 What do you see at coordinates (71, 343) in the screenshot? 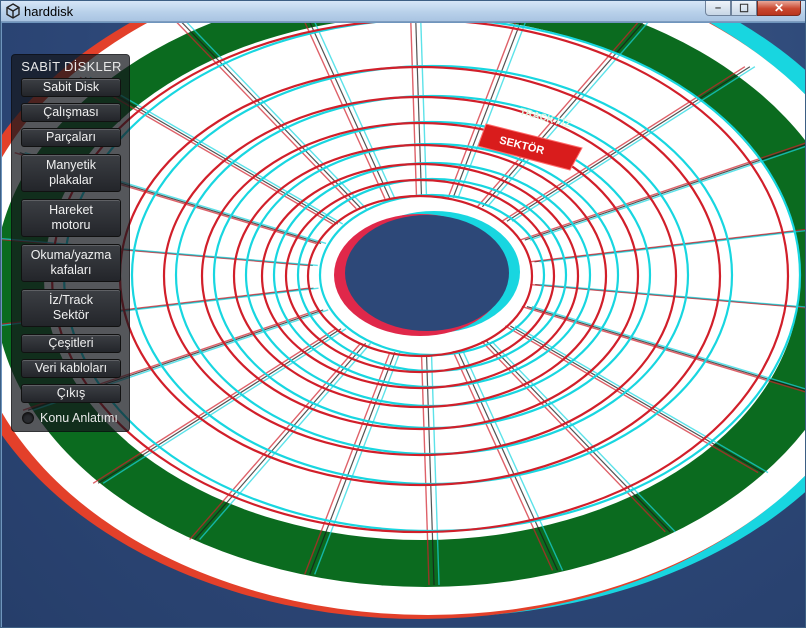
I see `cesitleri-button: Çeşitleri` at bounding box center [71, 343].